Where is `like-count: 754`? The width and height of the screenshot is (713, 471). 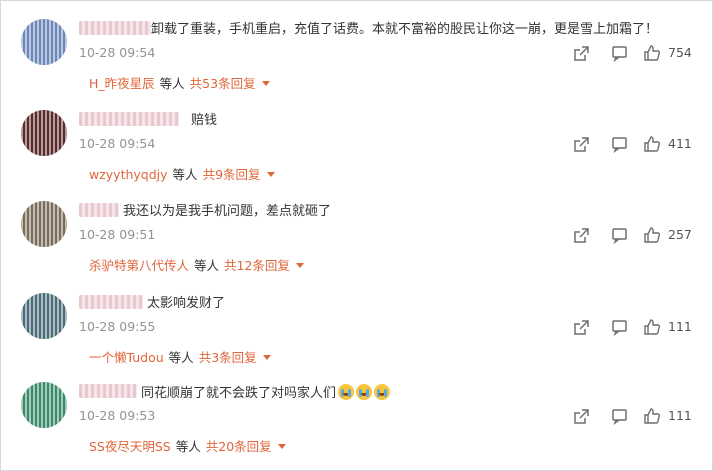
like-count: 754 is located at coordinates (680, 52).